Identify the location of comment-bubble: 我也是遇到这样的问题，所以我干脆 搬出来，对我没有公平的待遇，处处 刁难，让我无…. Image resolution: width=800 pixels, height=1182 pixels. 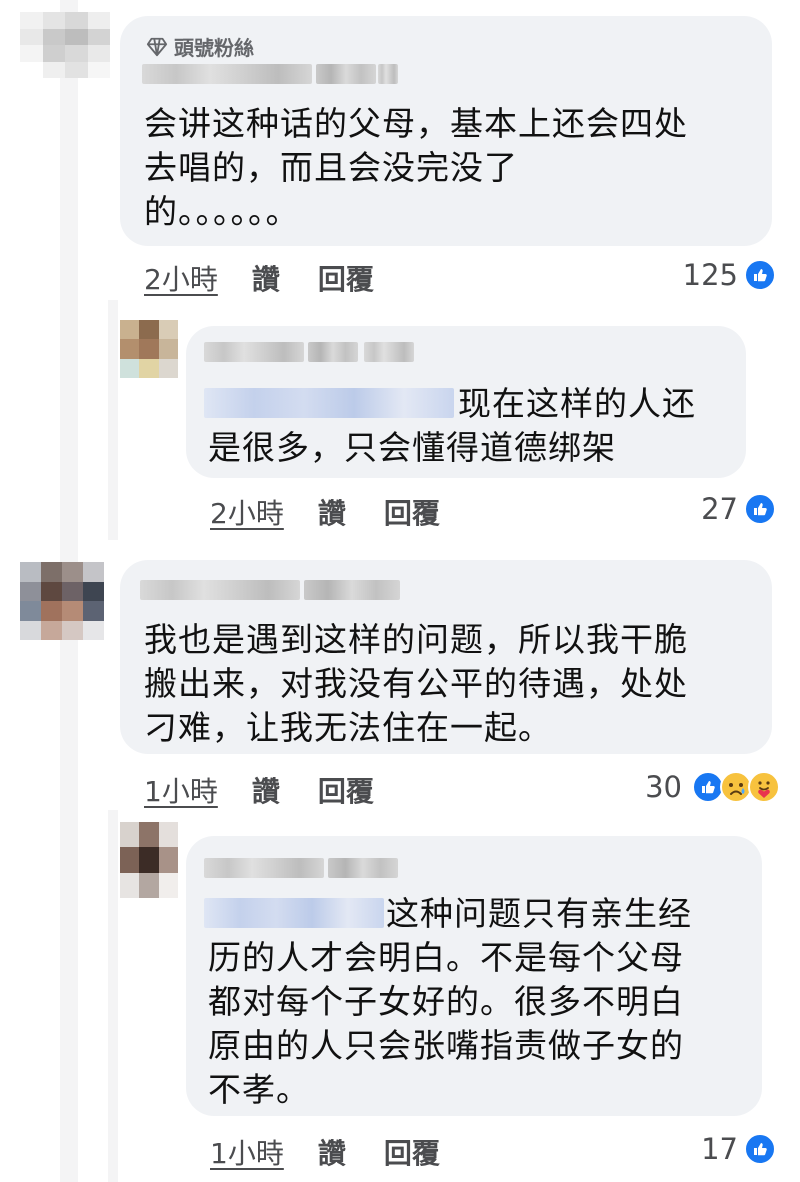
(446, 657).